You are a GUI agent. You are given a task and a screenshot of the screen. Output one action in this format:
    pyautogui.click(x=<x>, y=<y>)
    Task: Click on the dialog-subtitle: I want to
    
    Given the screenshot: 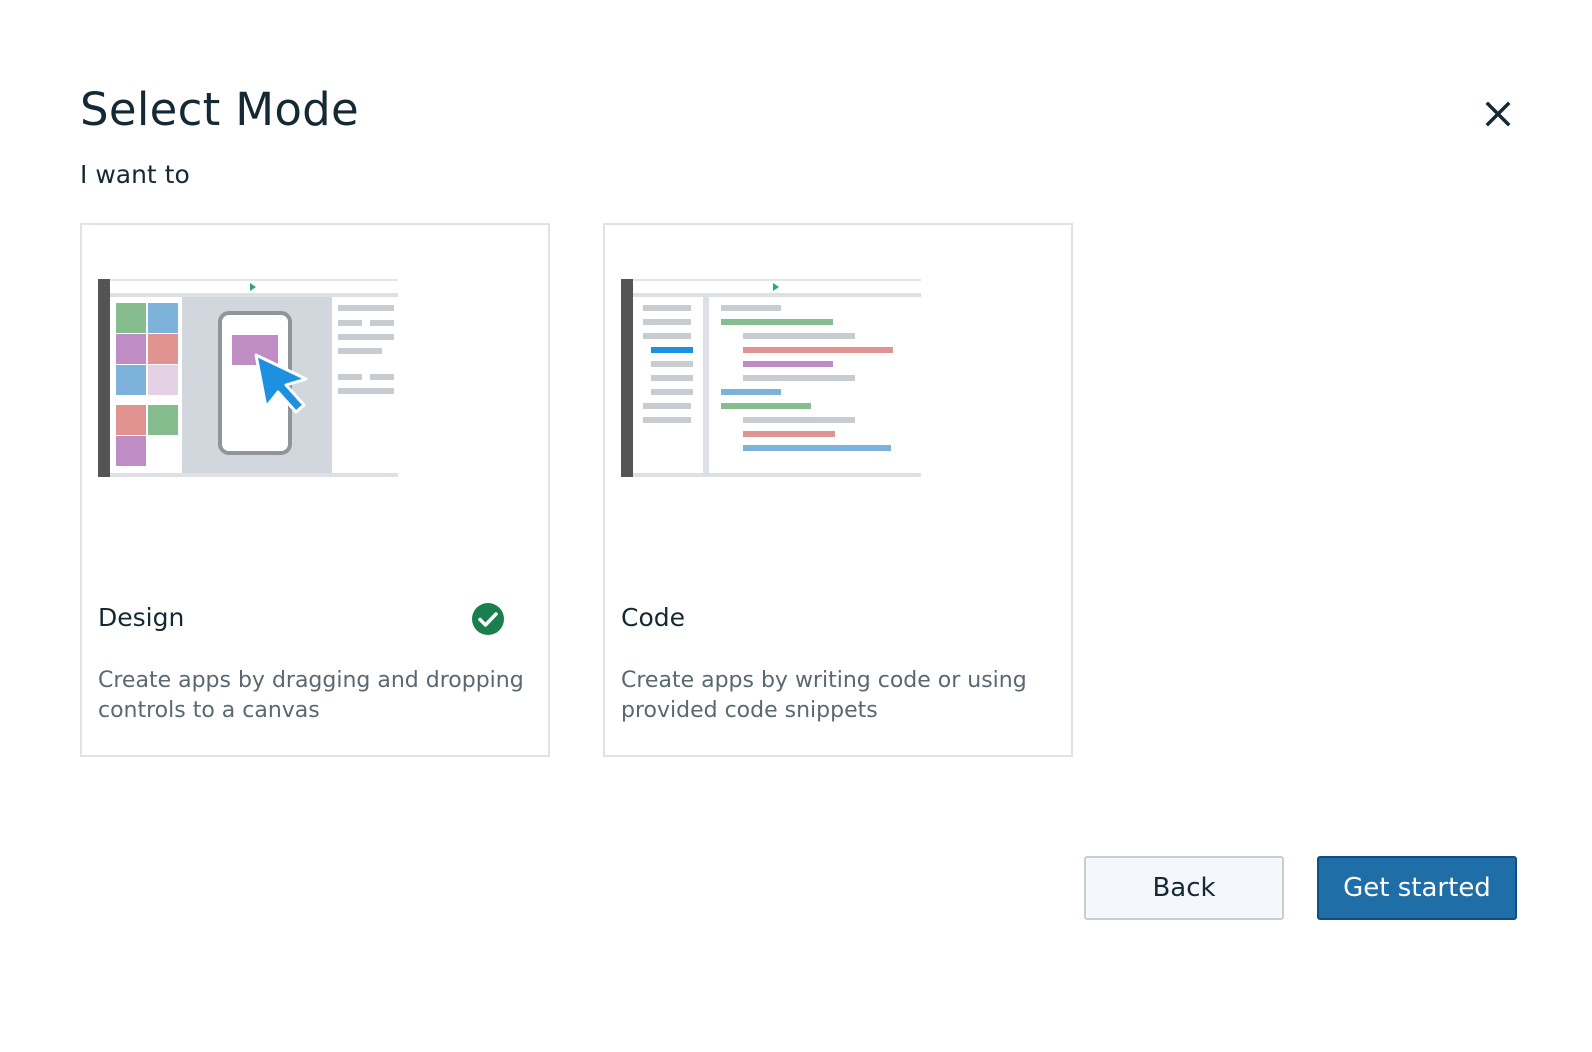 What is the action you would take?
    pyautogui.click(x=135, y=174)
    